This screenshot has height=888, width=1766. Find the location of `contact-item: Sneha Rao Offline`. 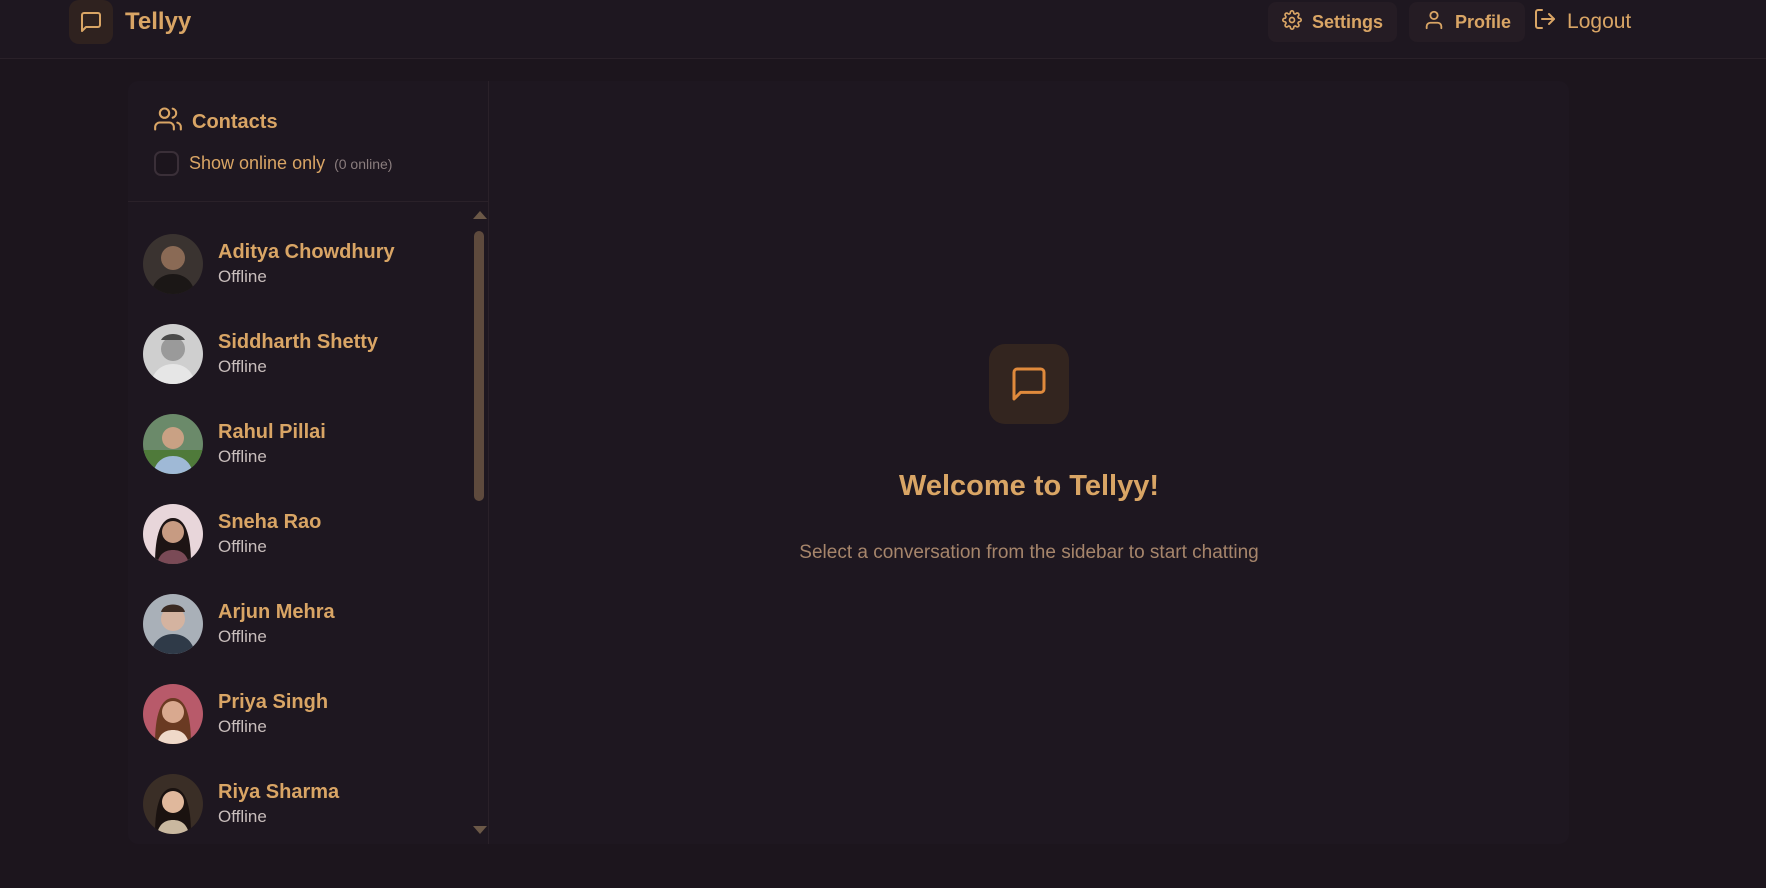

contact-item: Sneha Rao Offline is located at coordinates (303, 534).